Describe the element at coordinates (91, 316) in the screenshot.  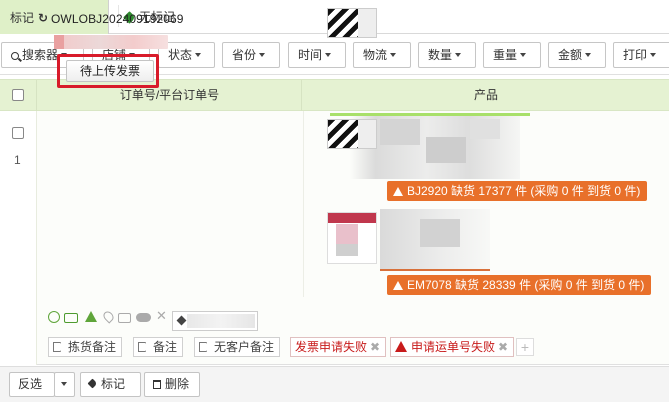
I see `tree-icon` at that location.